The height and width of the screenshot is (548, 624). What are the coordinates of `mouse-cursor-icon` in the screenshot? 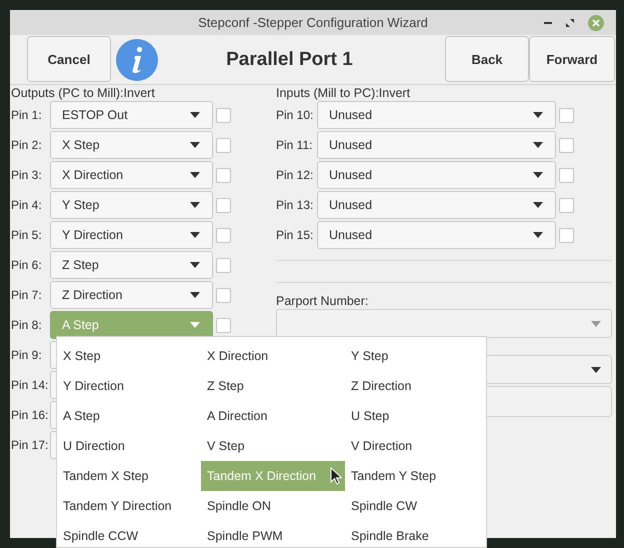 It's located at (336, 476).